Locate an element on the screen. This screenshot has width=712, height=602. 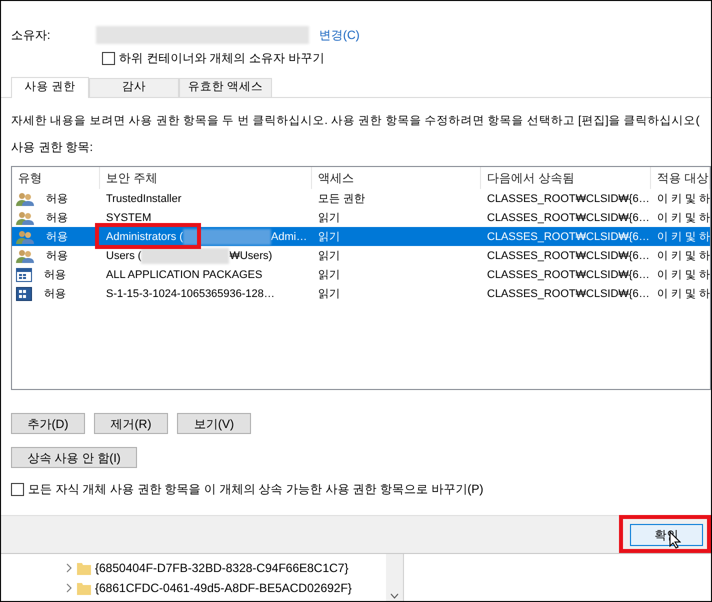
action-button: 보기(V) is located at coordinates (214, 423).